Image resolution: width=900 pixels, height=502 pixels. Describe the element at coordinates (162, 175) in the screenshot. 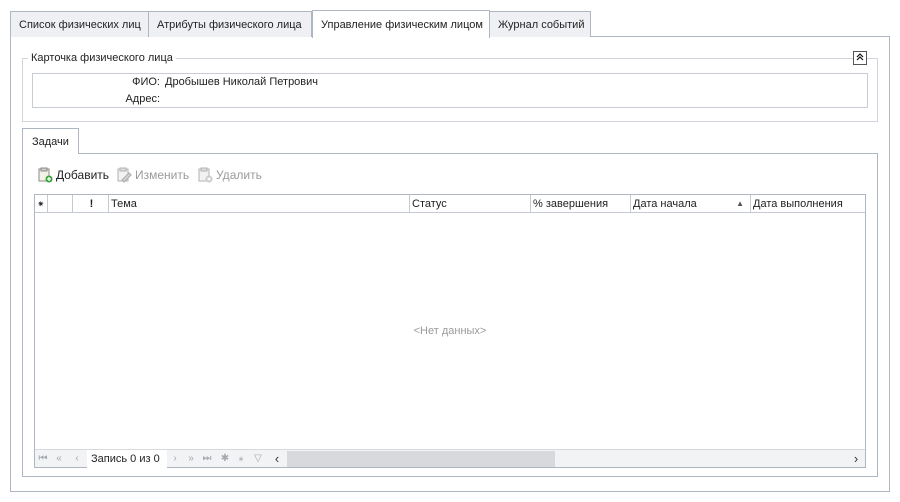

I see `edit-button-label: Изменить` at that location.